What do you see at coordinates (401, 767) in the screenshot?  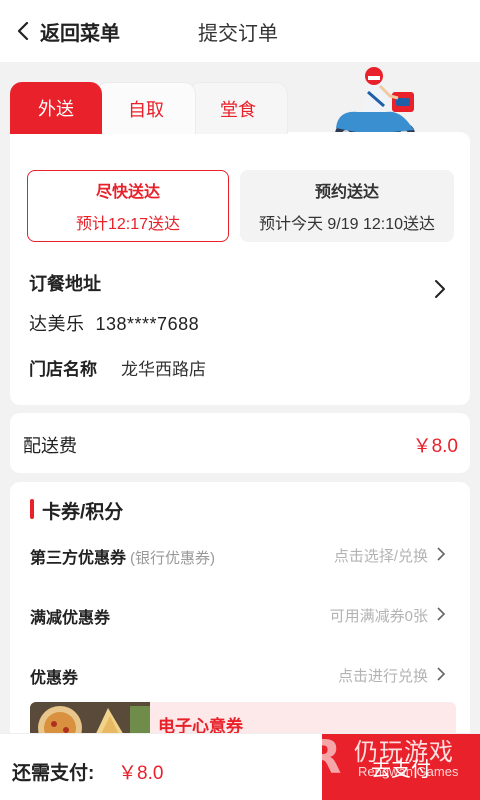 I see `pay-button: 去支付` at bounding box center [401, 767].